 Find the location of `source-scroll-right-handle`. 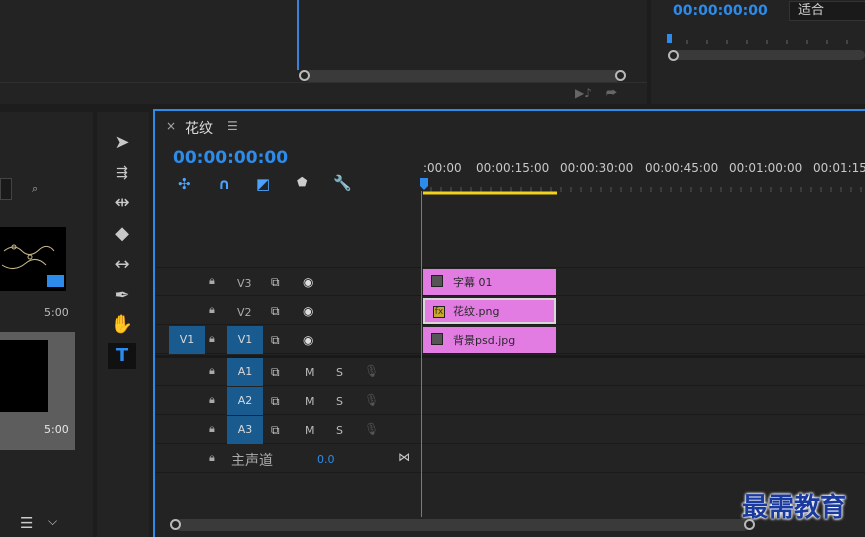

source-scroll-right-handle is located at coordinates (620, 75).